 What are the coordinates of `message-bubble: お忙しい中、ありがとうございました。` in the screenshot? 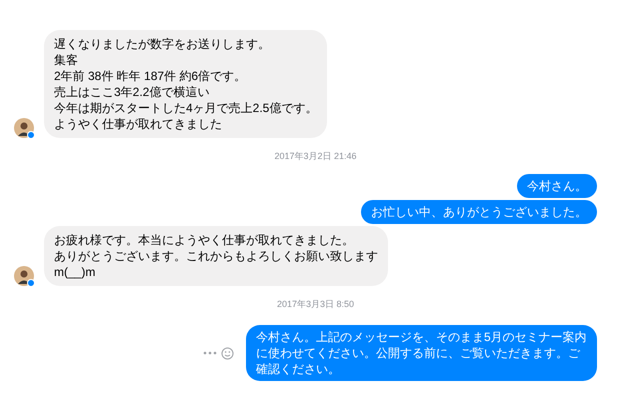 It's located at (479, 212).